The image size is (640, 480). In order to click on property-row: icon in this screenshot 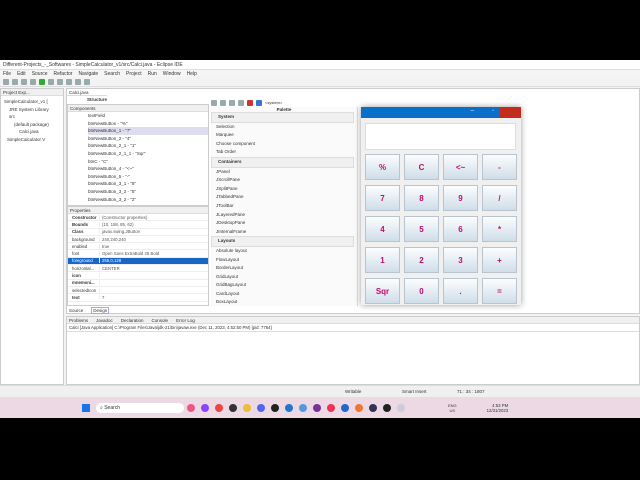, I will do `click(138, 276)`.